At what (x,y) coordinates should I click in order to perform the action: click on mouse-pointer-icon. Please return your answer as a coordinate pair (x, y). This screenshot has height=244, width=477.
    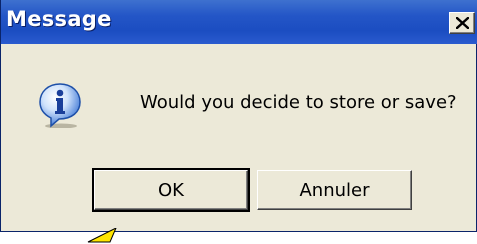
    Looking at the image, I should click on (102, 235).